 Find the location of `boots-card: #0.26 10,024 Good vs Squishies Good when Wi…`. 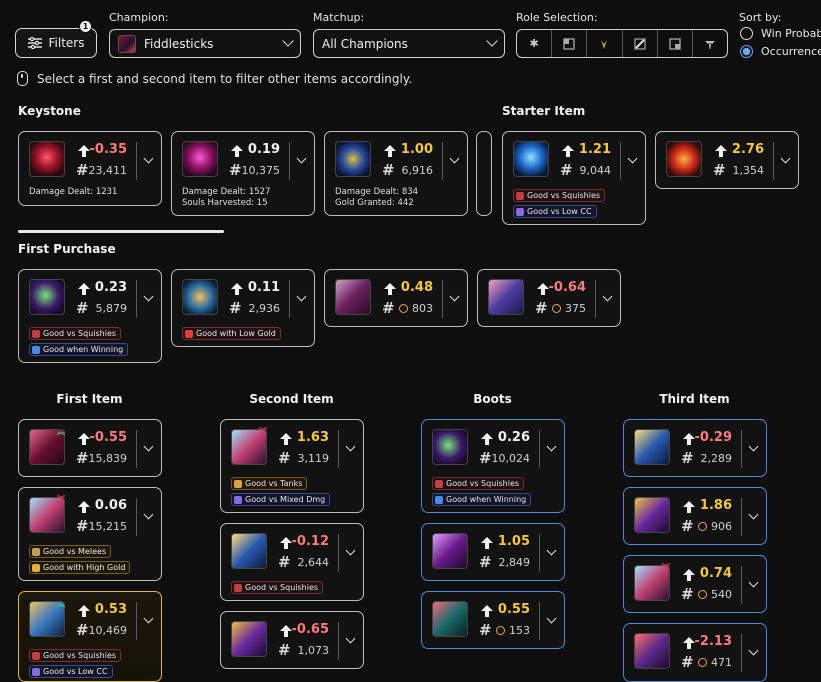

boots-card: #0.26 10,024 Good vs Squishies Good when Wi… is located at coordinates (493, 466).